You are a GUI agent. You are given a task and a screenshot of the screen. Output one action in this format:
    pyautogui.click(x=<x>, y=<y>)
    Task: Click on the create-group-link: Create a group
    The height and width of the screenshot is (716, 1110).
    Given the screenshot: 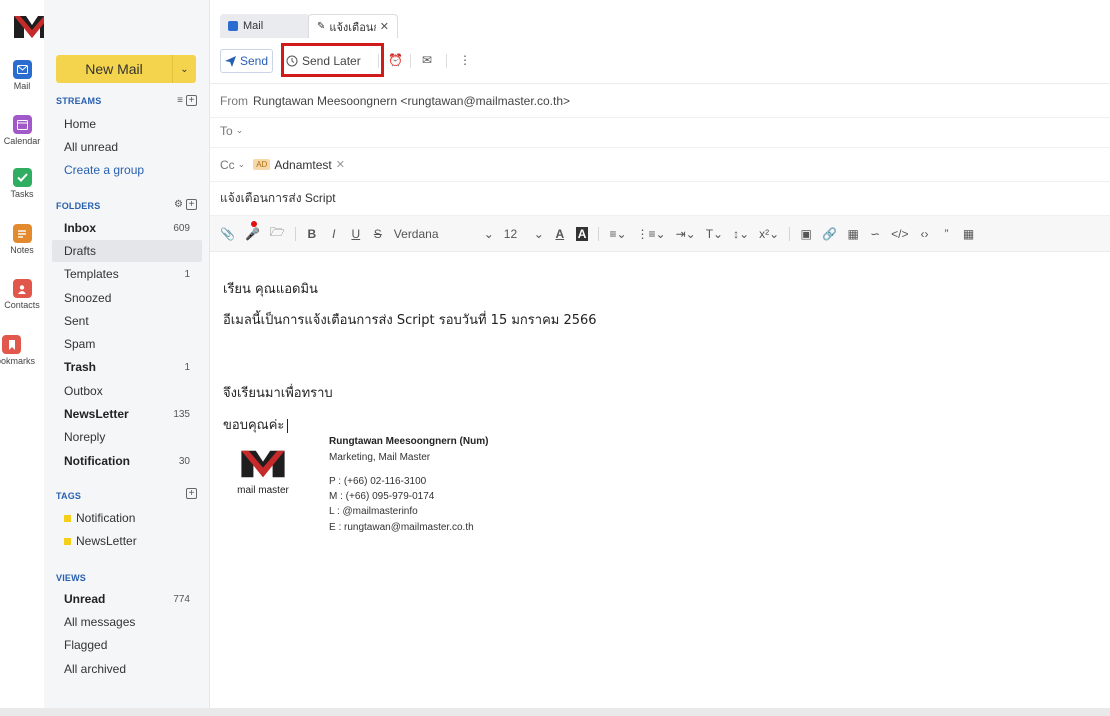 What is the action you would take?
    pyautogui.click(x=127, y=170)
    